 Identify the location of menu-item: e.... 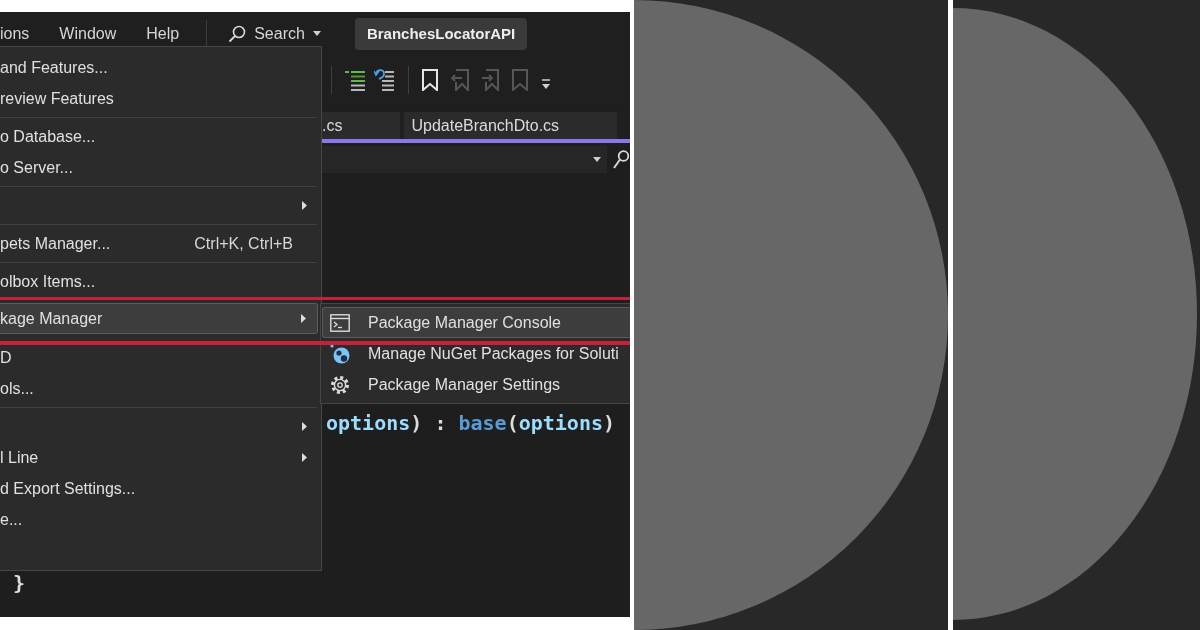
(160, 519).